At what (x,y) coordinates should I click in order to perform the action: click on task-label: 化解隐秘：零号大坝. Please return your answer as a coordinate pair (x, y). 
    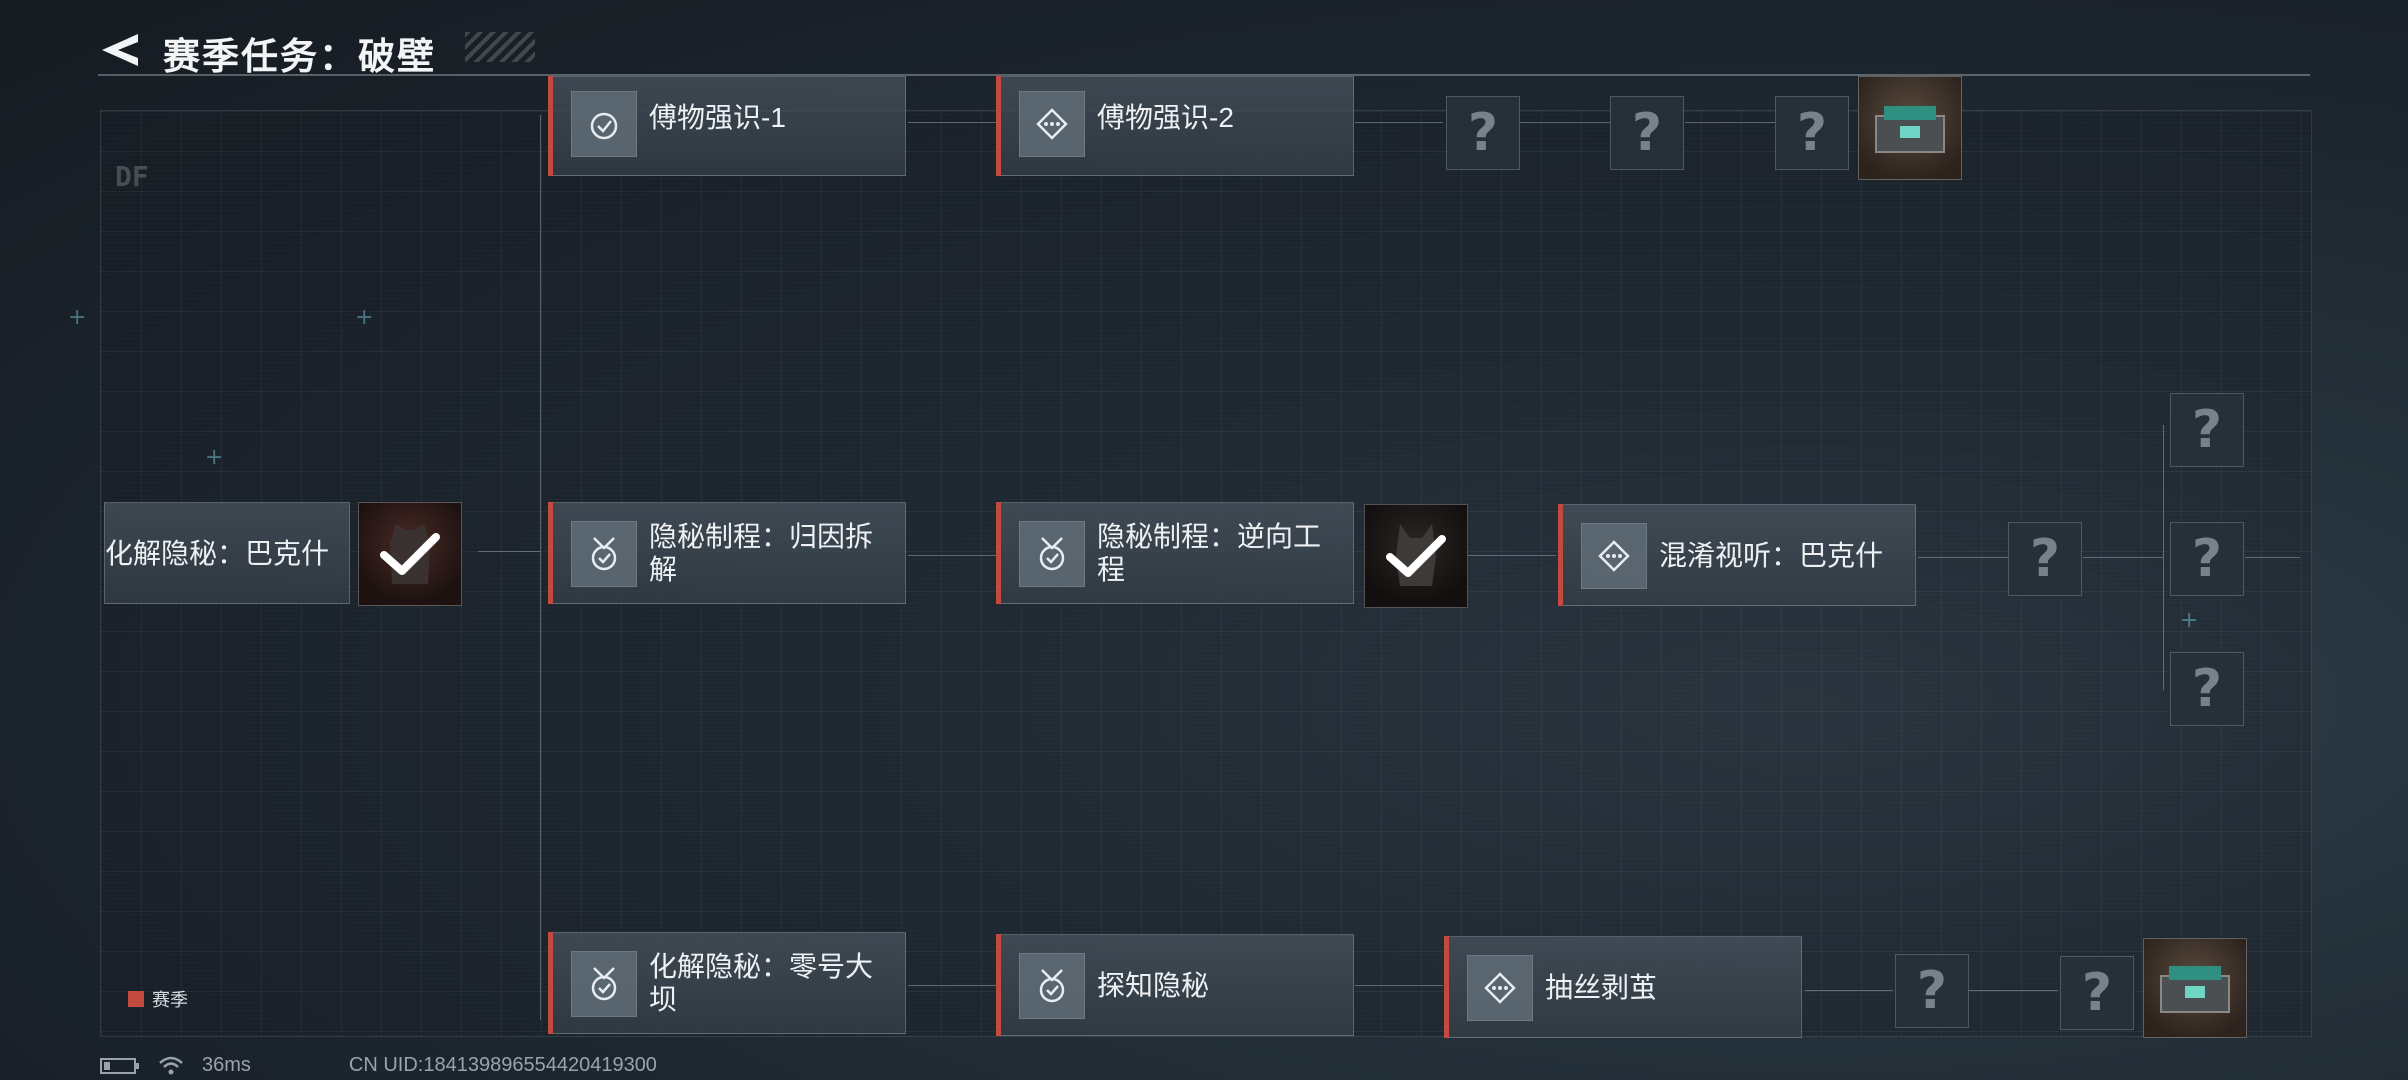
    Looking at the image, I should click on (761, 983).